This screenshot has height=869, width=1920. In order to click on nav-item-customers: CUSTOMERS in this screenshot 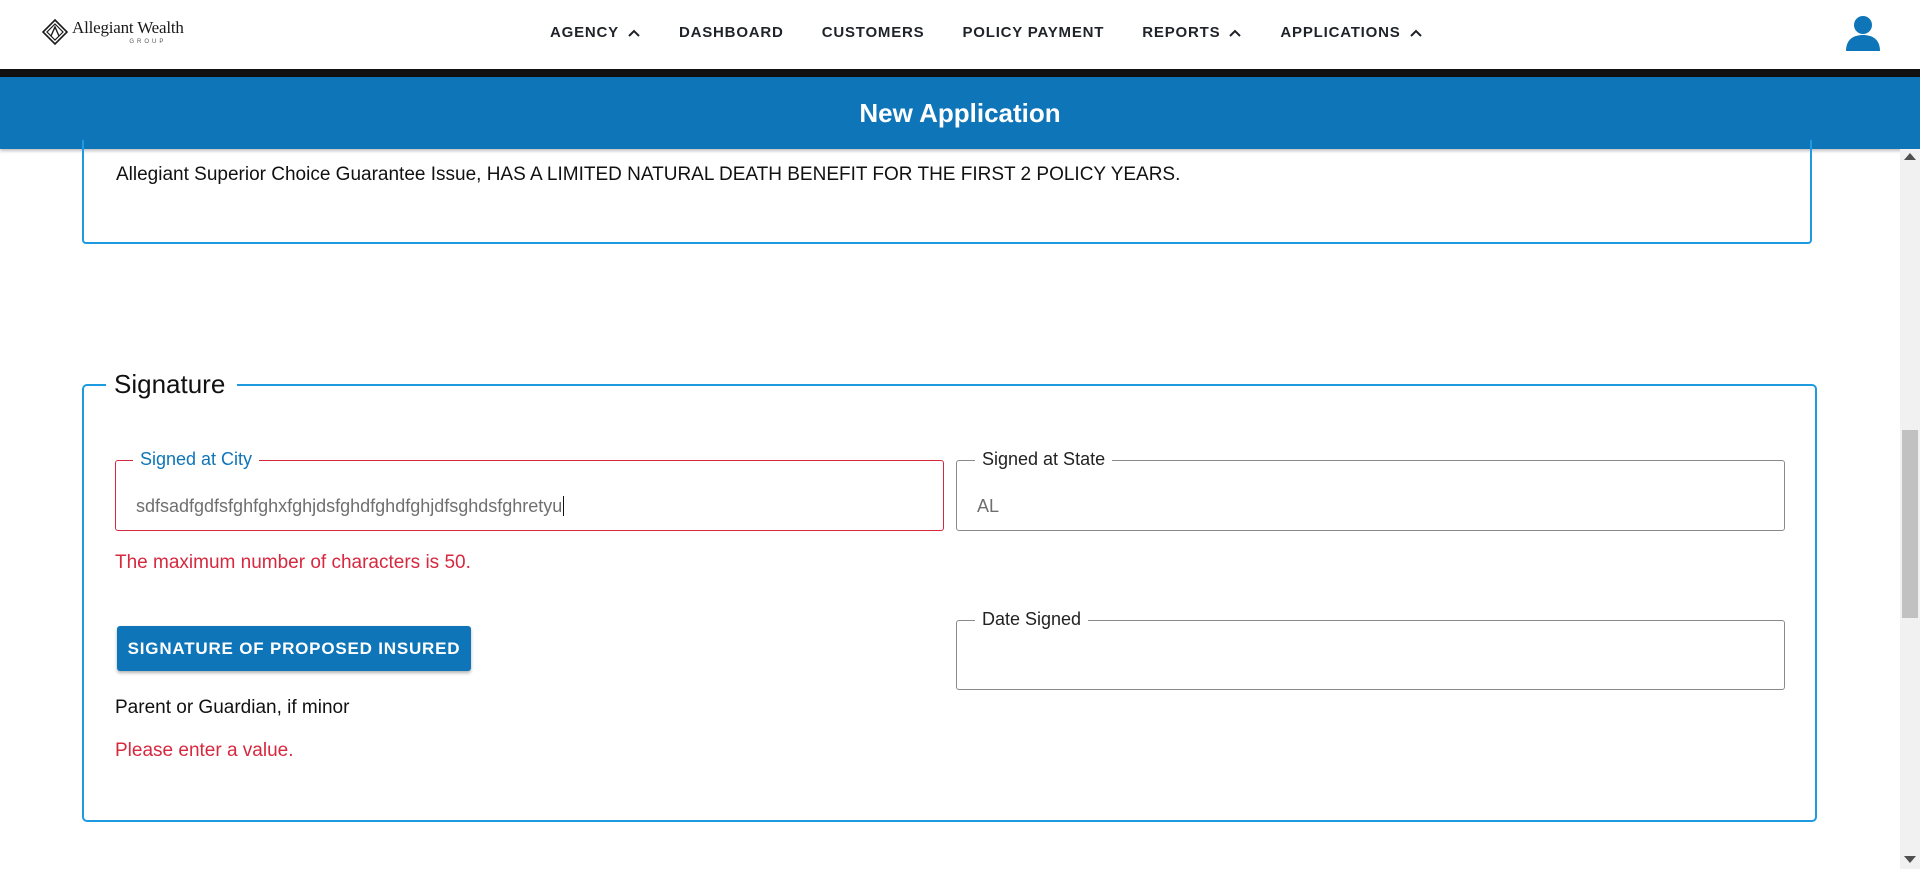, I will do `click(873, 32)`.